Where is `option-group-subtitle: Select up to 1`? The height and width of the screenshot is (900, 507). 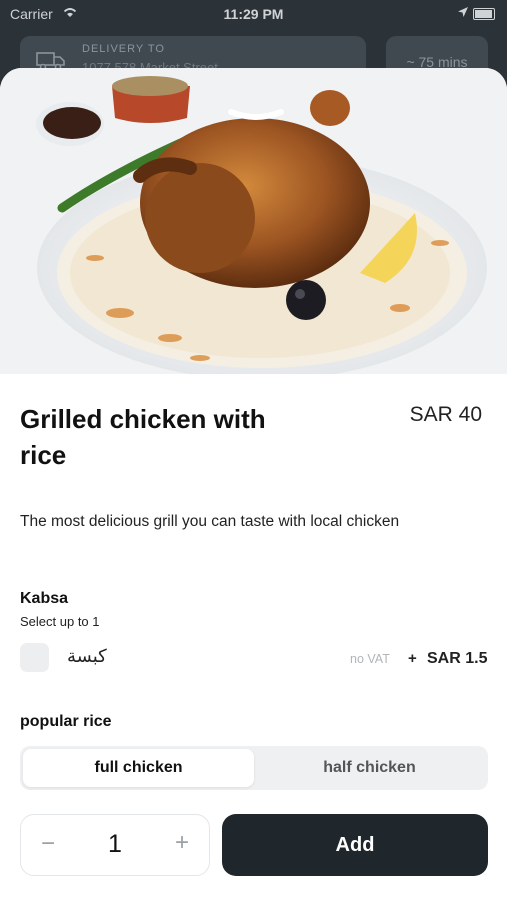
option-group-subtitle: Select up to 1 is located at coordinates (60, 621).